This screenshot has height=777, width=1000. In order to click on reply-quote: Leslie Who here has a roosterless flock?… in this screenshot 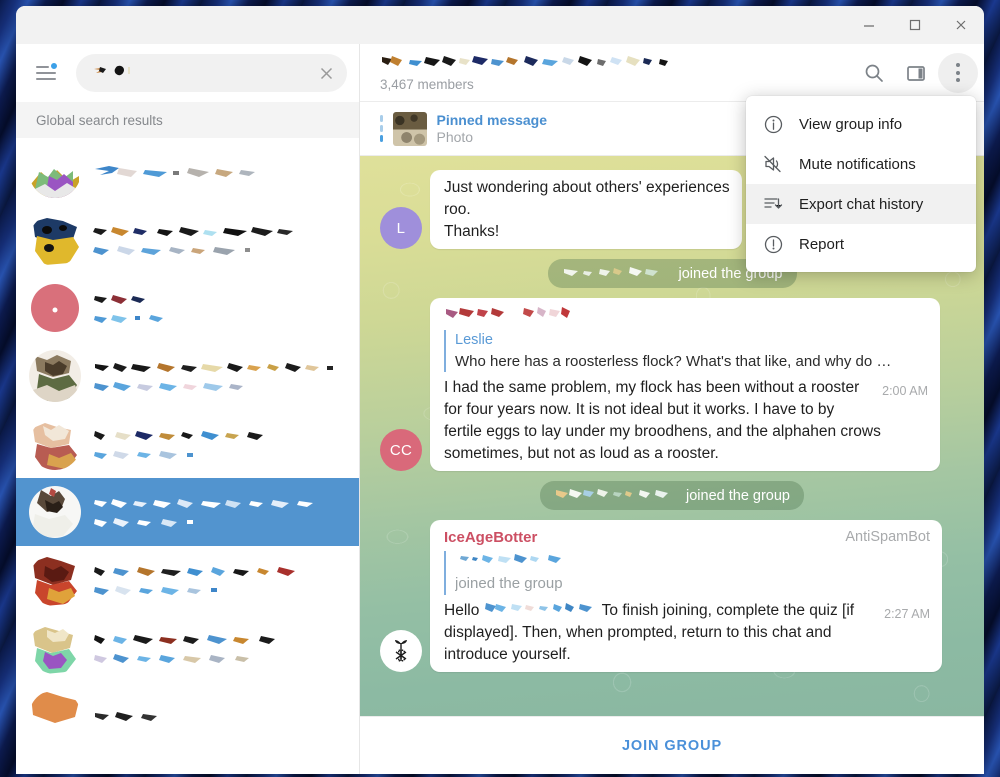, I will do `click(686, 351)`.